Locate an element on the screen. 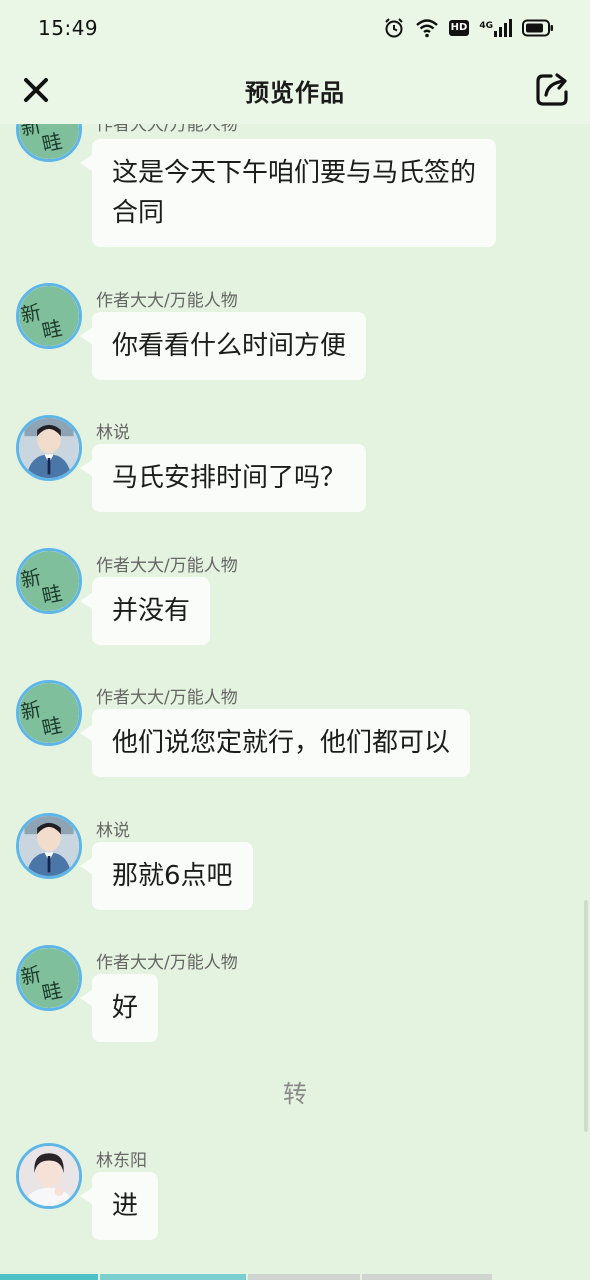 This screenshot has height=1280, width=590. battery-icon is located at coordinates (537, 28).